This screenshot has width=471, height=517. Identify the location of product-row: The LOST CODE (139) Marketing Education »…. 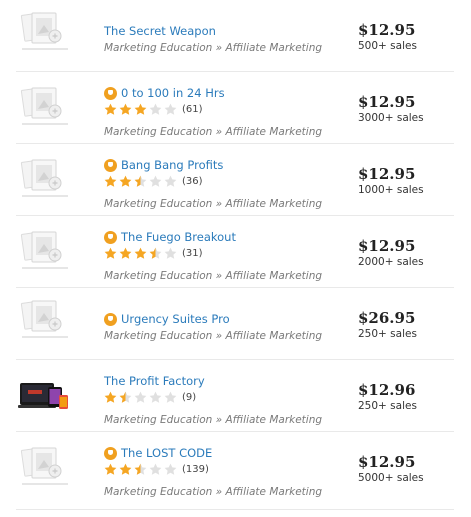
(235, 471).